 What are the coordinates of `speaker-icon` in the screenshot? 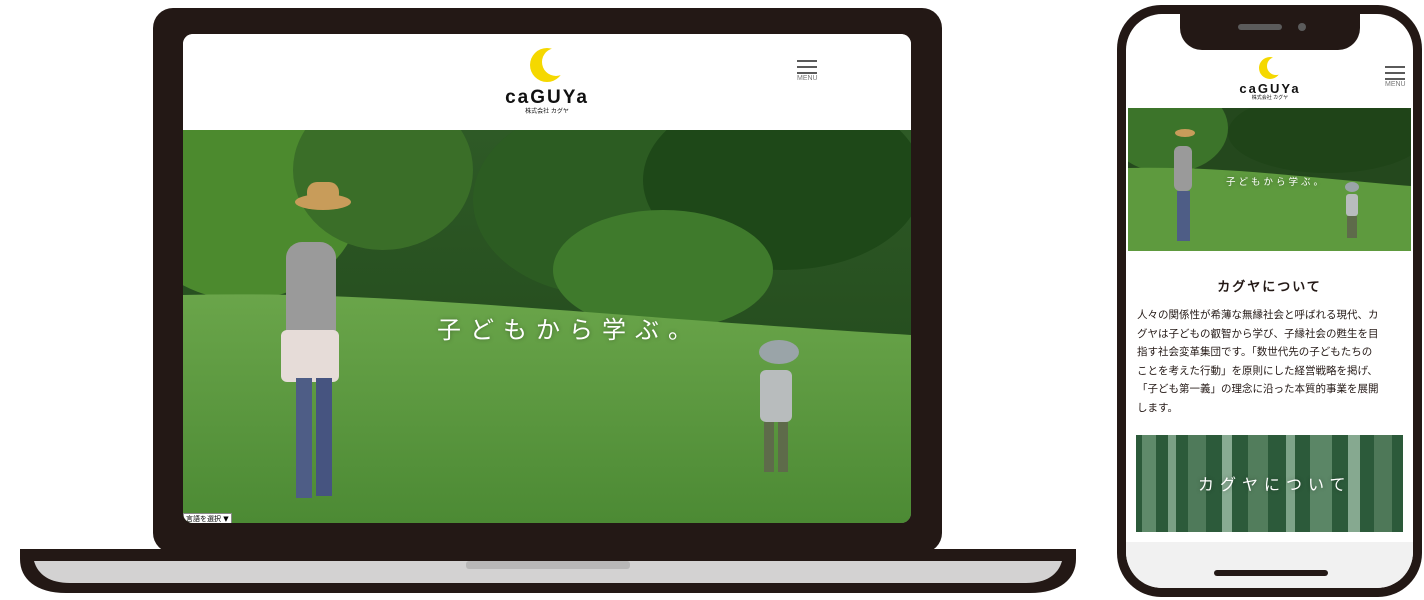 It's located at (1260, 27).